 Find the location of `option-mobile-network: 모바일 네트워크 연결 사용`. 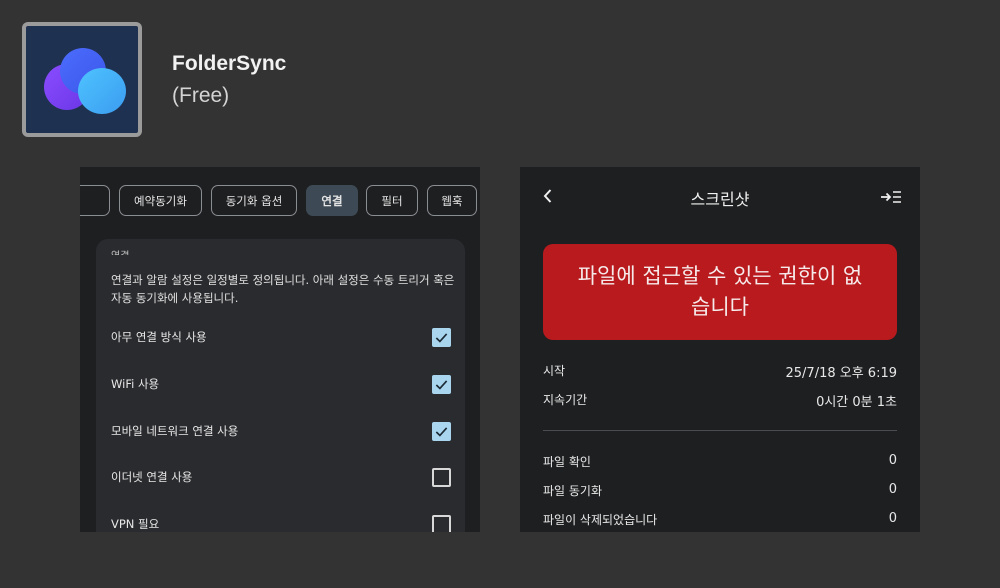

option-mobile-network: 모바일 네트워크 연결 사용 is located at coordinates (281, 431).